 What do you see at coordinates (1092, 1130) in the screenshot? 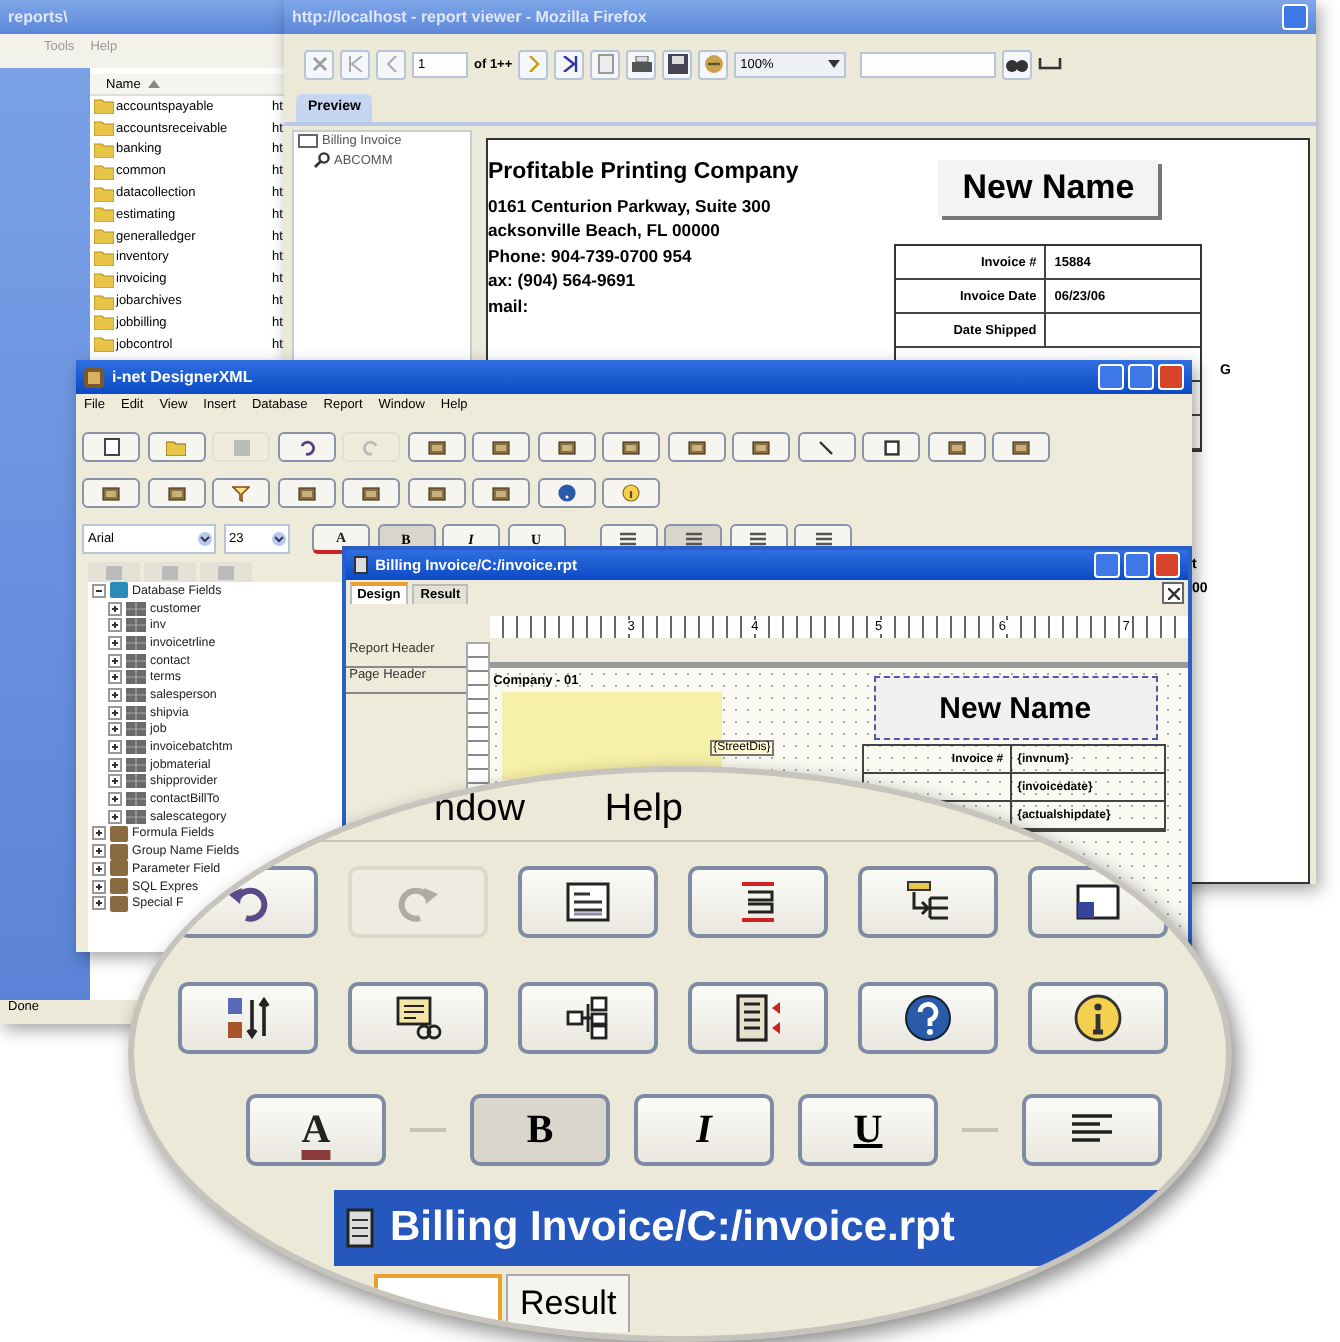
I see `align-button` at bounding box center [1092, 1130].